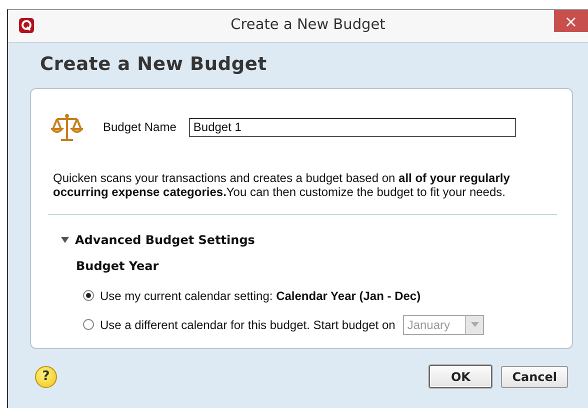  I want to click on close-button: ×, so click(571, 21).